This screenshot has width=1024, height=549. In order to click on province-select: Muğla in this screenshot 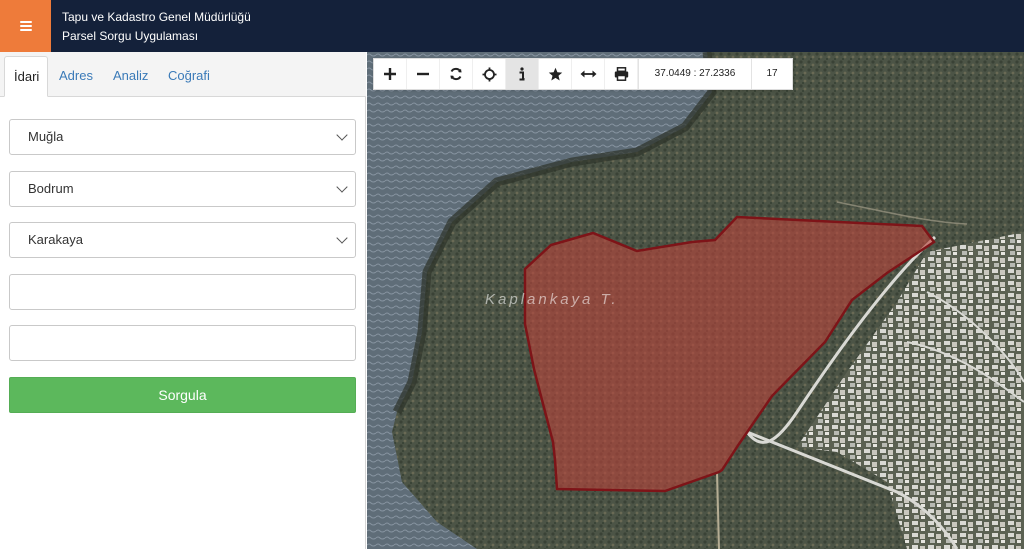, I will do `click(182, 137)`.